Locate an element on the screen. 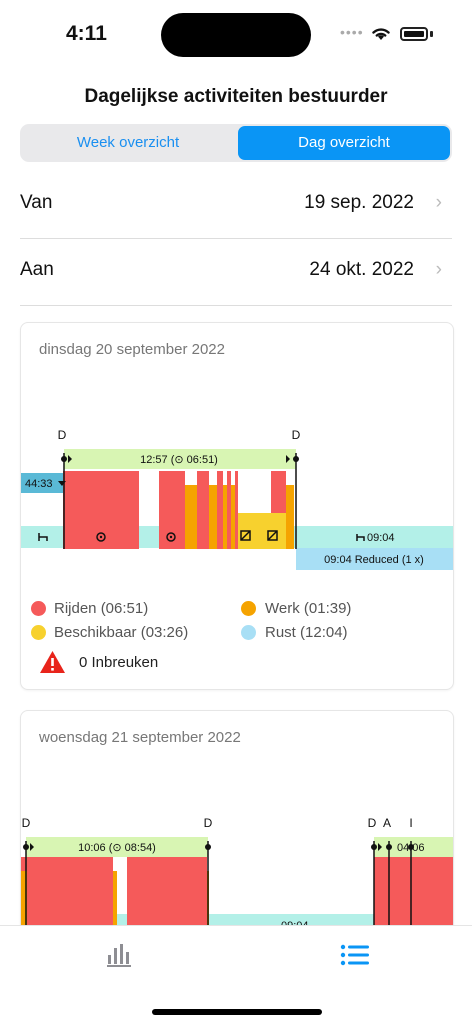 The height and width of the screenshot is (1025, 472). dynamic-island is located at coordinates (236, 35).